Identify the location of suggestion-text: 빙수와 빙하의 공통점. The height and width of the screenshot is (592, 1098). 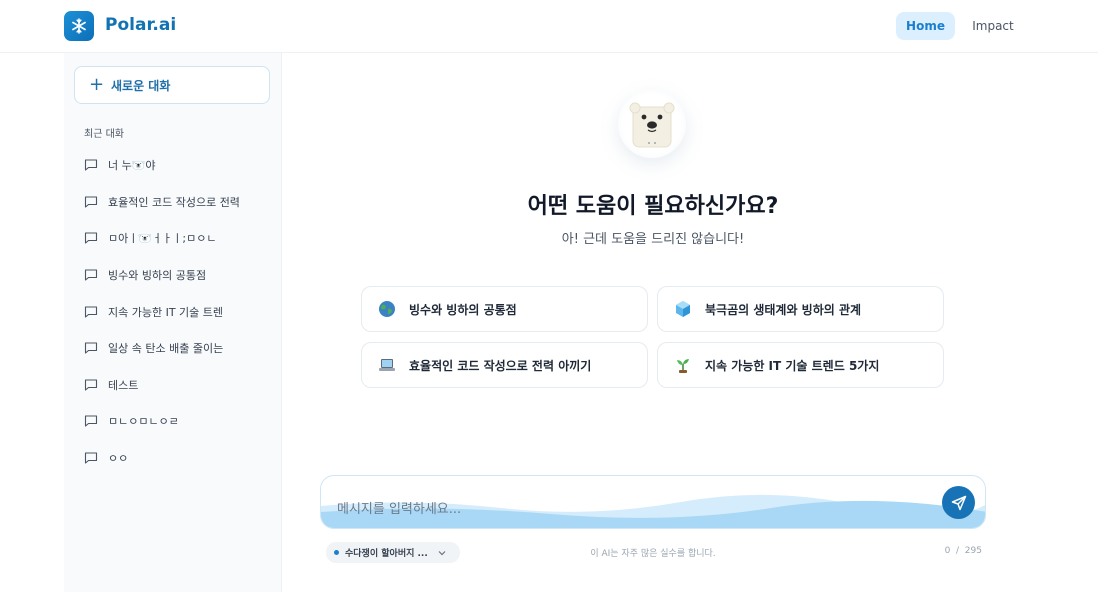
(463, 309).